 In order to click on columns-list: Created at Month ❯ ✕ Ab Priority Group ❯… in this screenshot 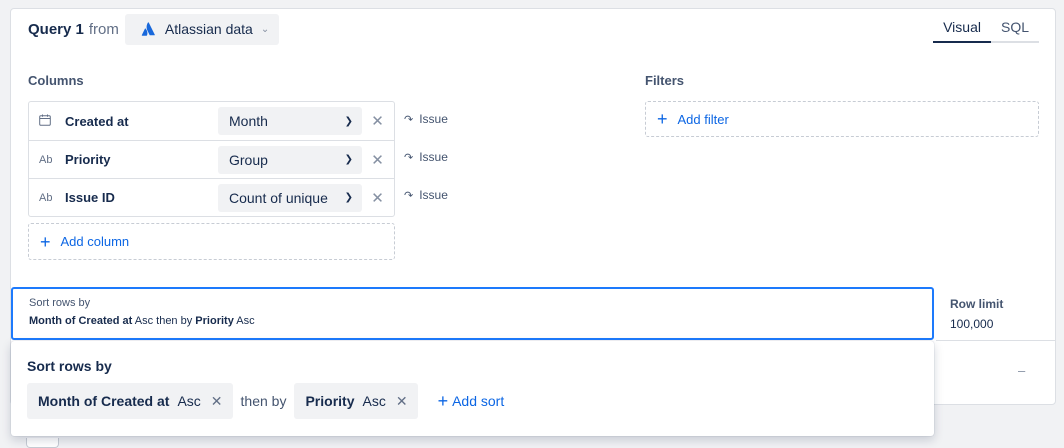, I will do `click(211, 159)`.